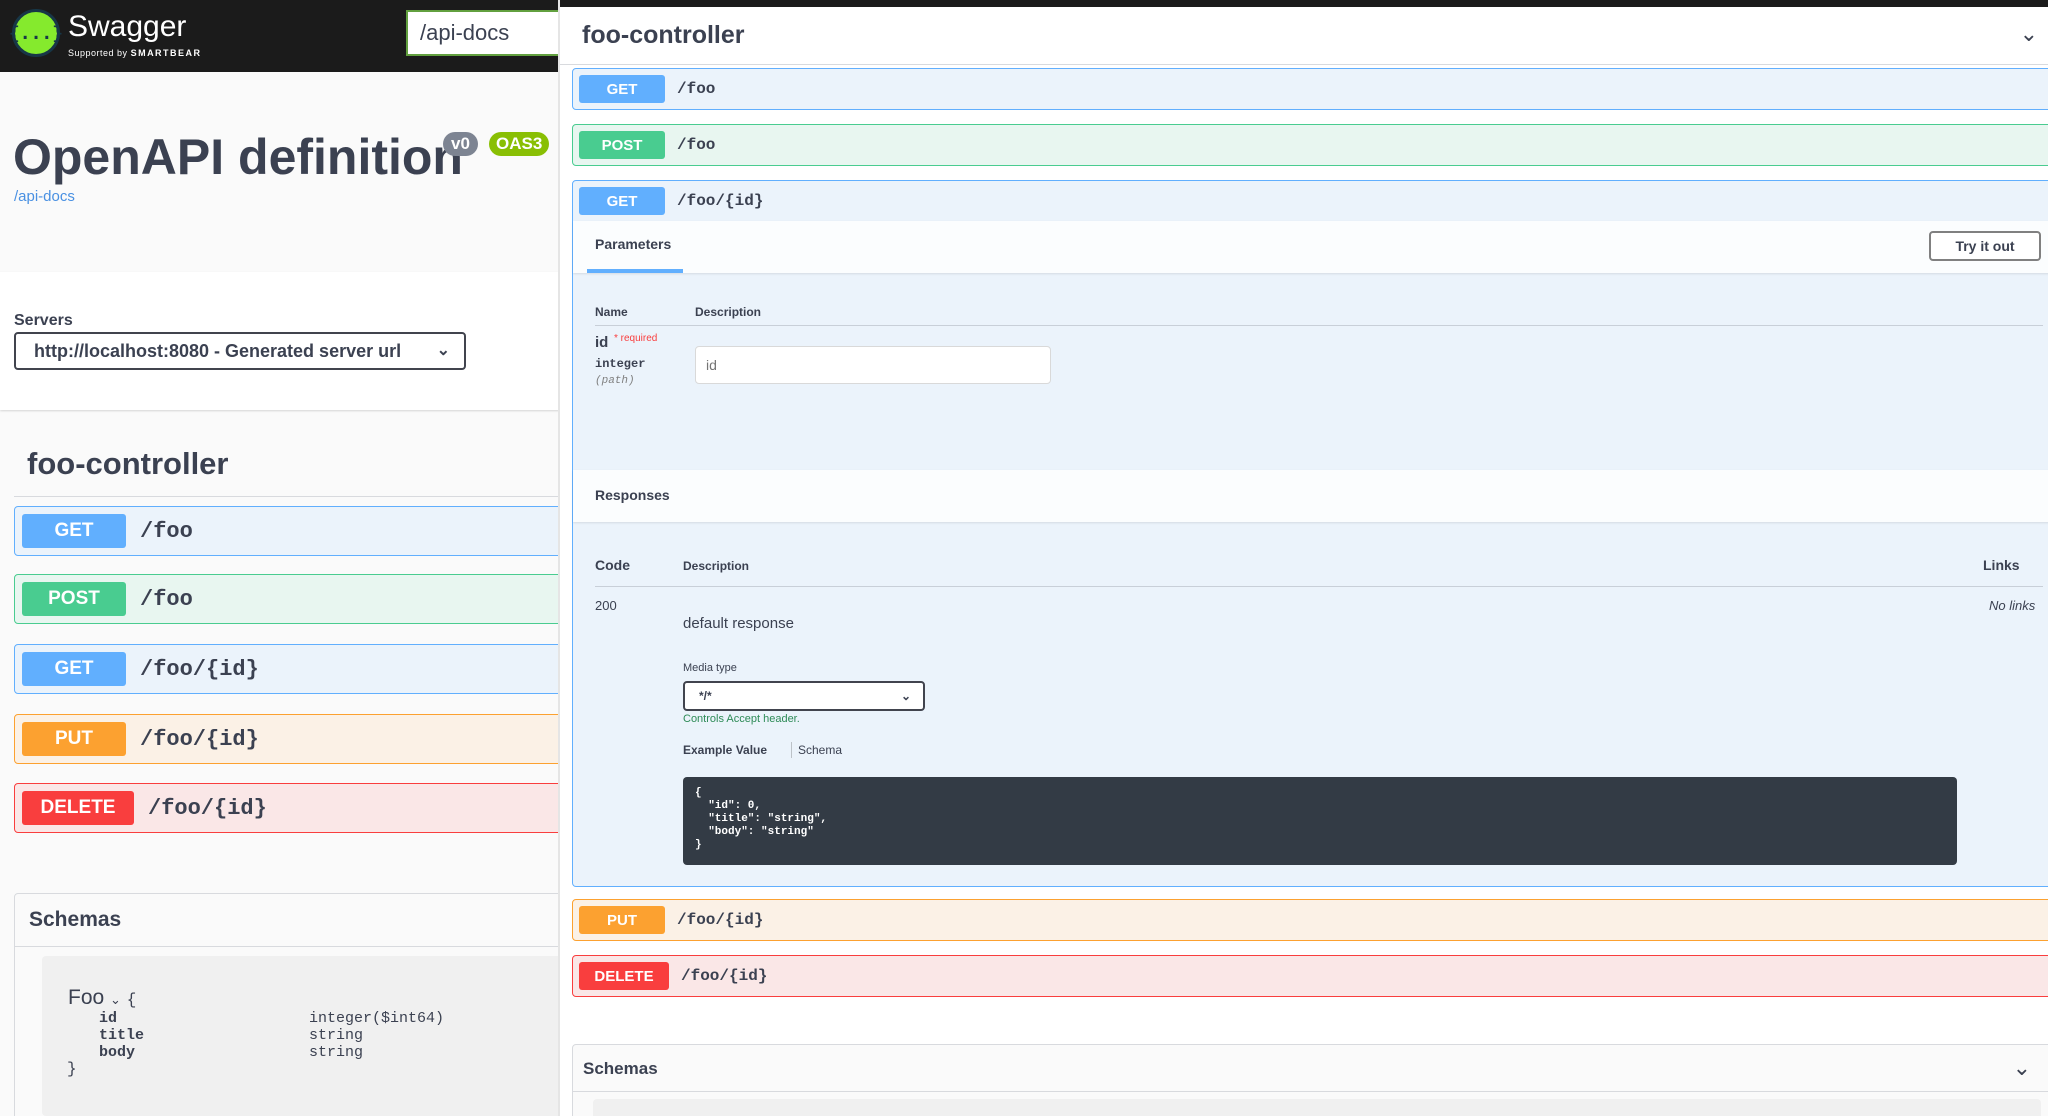 Image resolution: width=2048 pixels, height=1116 pixels. What do you see at coordinates (131, 1000) in the screenshot?
I see `model-open-brace: {` at bounding box center [131, 1000].